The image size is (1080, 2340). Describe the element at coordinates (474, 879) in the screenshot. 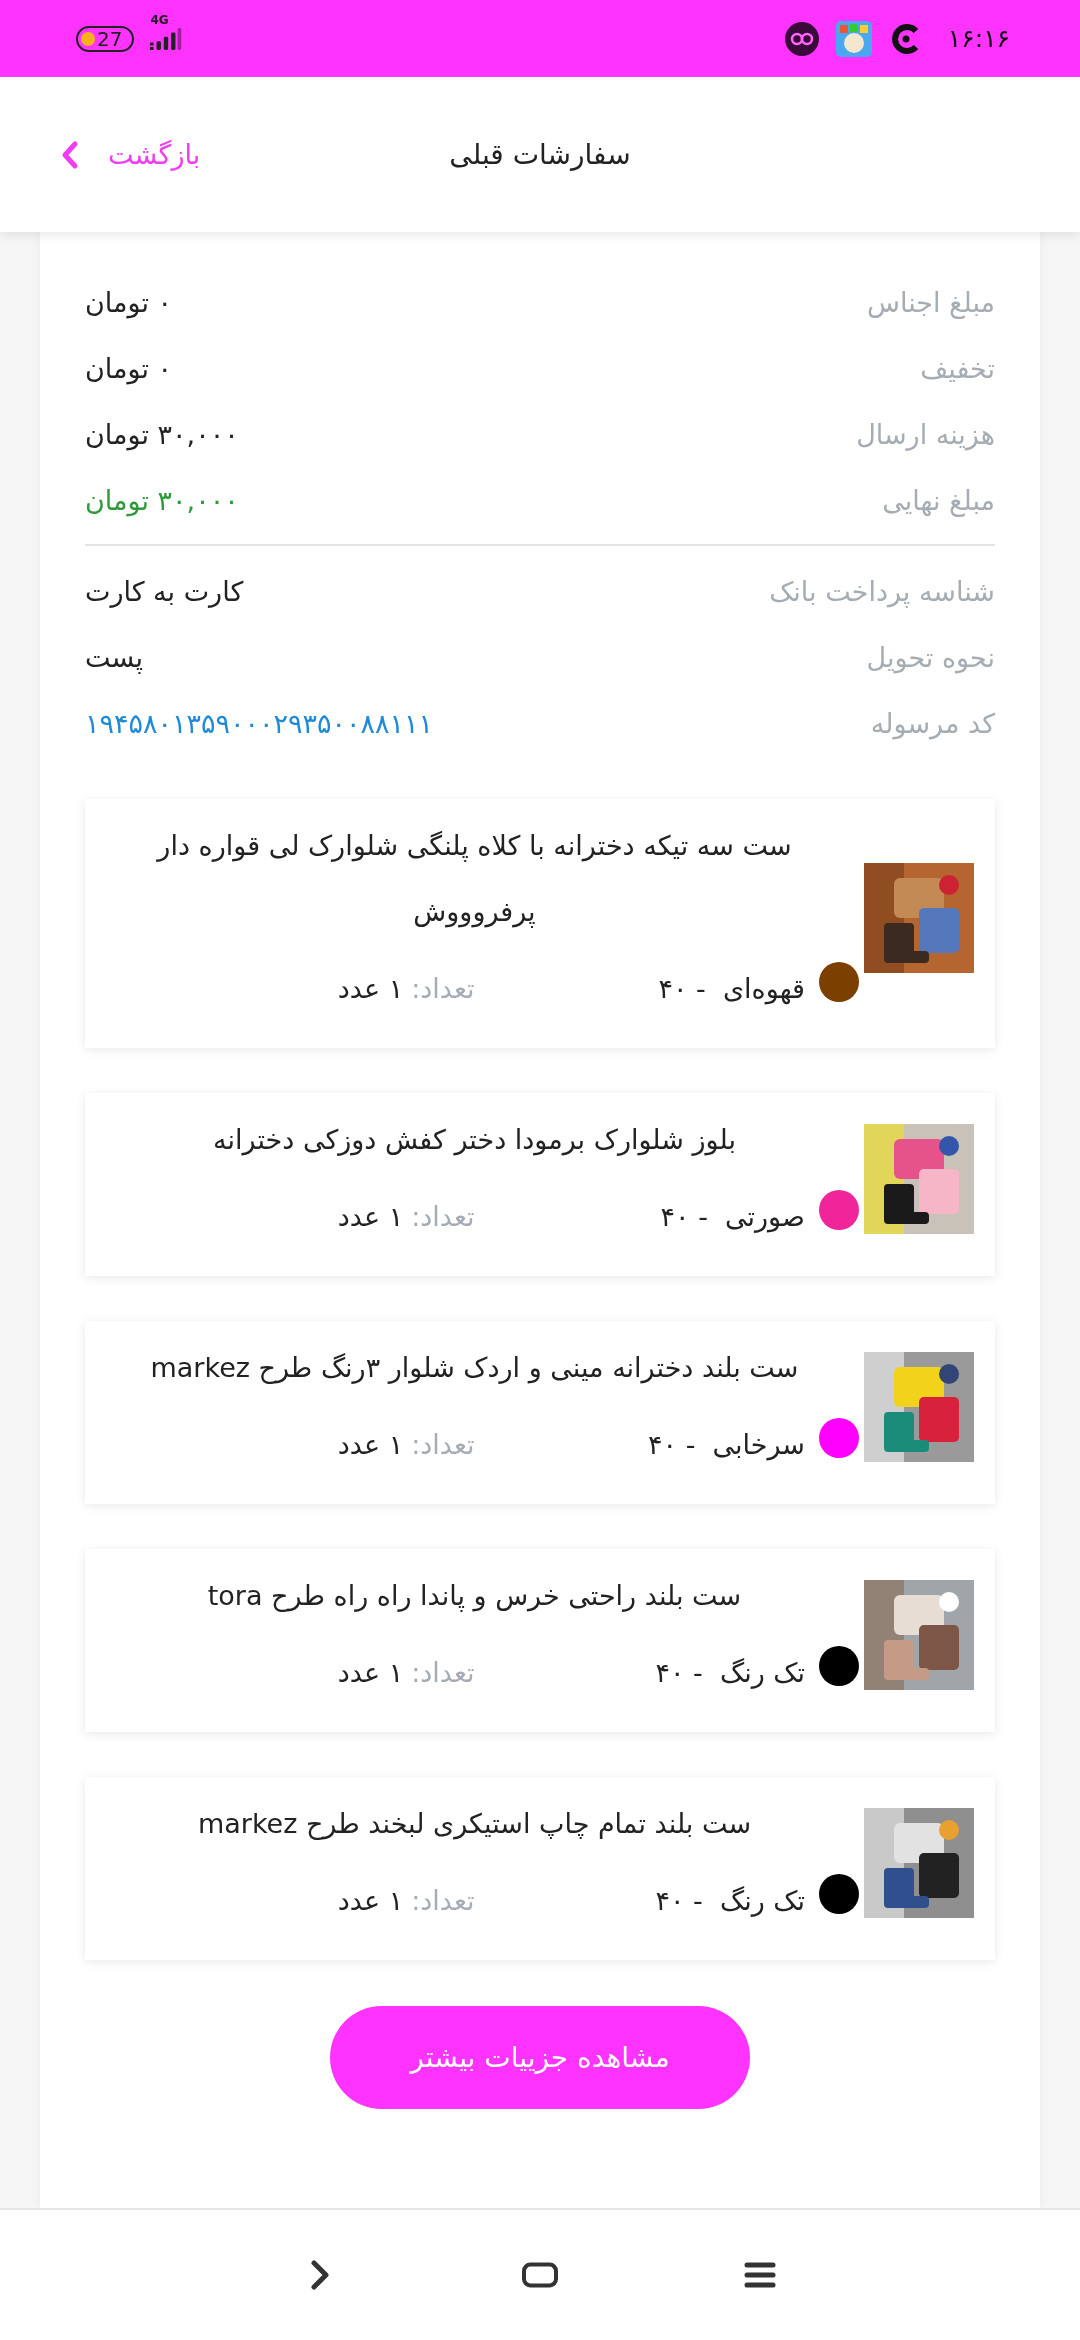

I see `product-title: ست سه تیکه دخترانه با کلاه پلنگی شلوارک لی قواره دار پرفروووش` at that location.